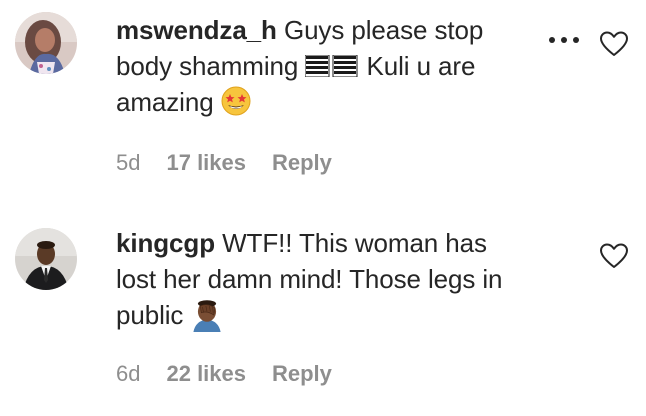 This screenshot has width=646, height=416. Describe the element at coordinates (206, 163) in the screenshot. I see `comment-likes: 17 likes` at that location.